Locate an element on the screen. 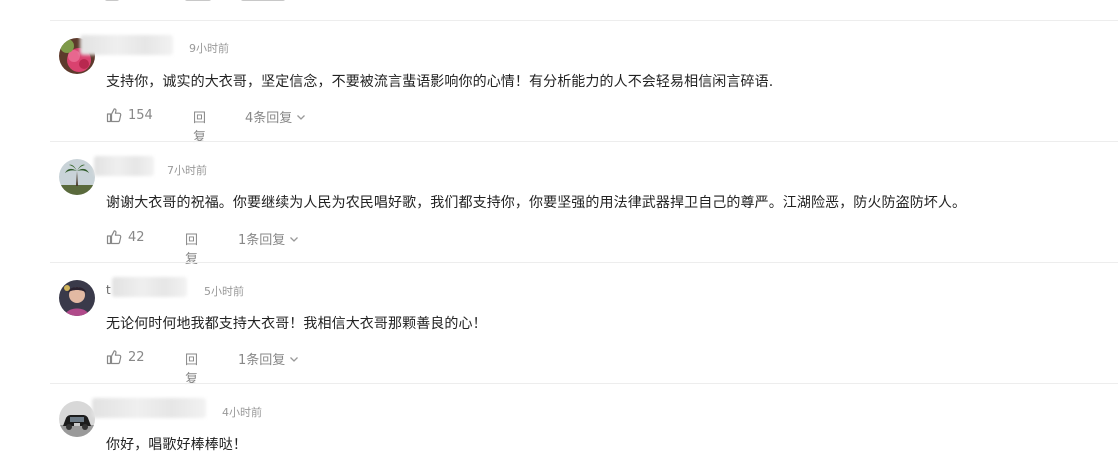 The image size is (1118, 470). avatar-car-icon is located at coordinates (77, 419).